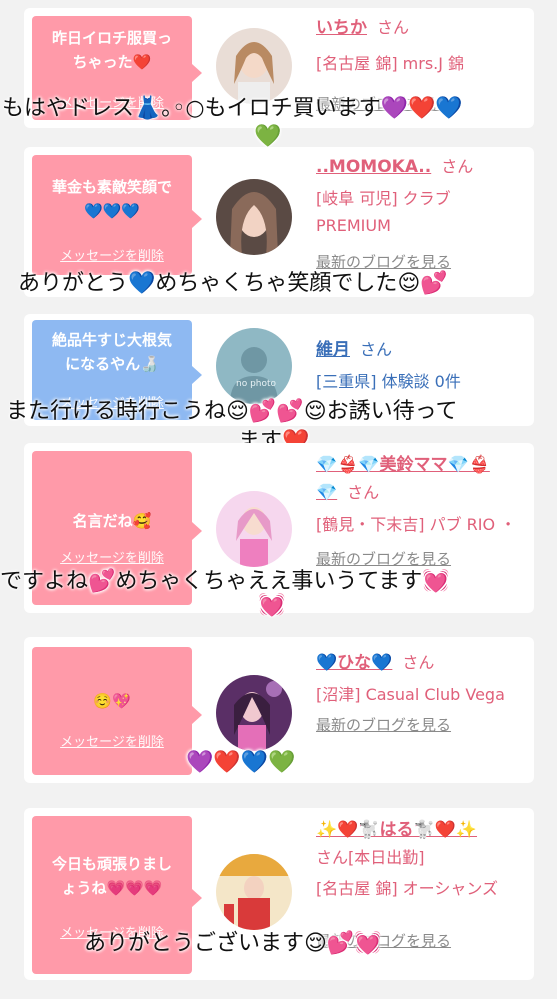 This screenshot has width=557, height=999. What do you see at coordinates (232, 108) in the screenshot?
I see `overlay-caption: もはやドレス👗｡◦○もイロチ買います💜❤️💙` at bounding box center [232, 108].